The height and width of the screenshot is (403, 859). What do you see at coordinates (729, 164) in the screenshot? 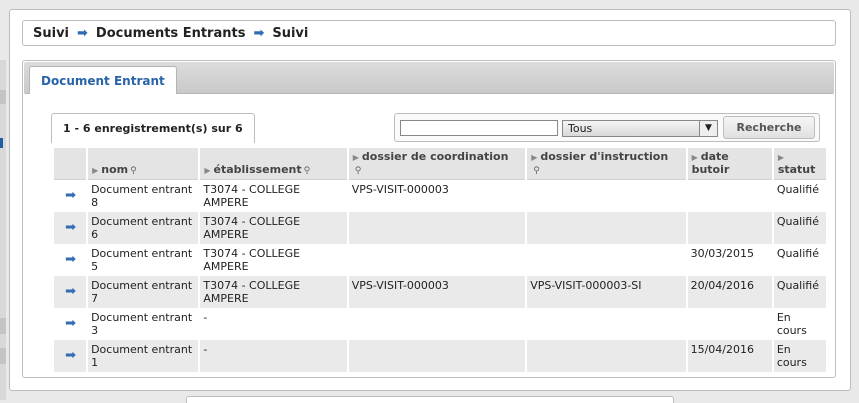
I see `header-date-butoir: ▶ date butoir` at bounding box center [729, 164].